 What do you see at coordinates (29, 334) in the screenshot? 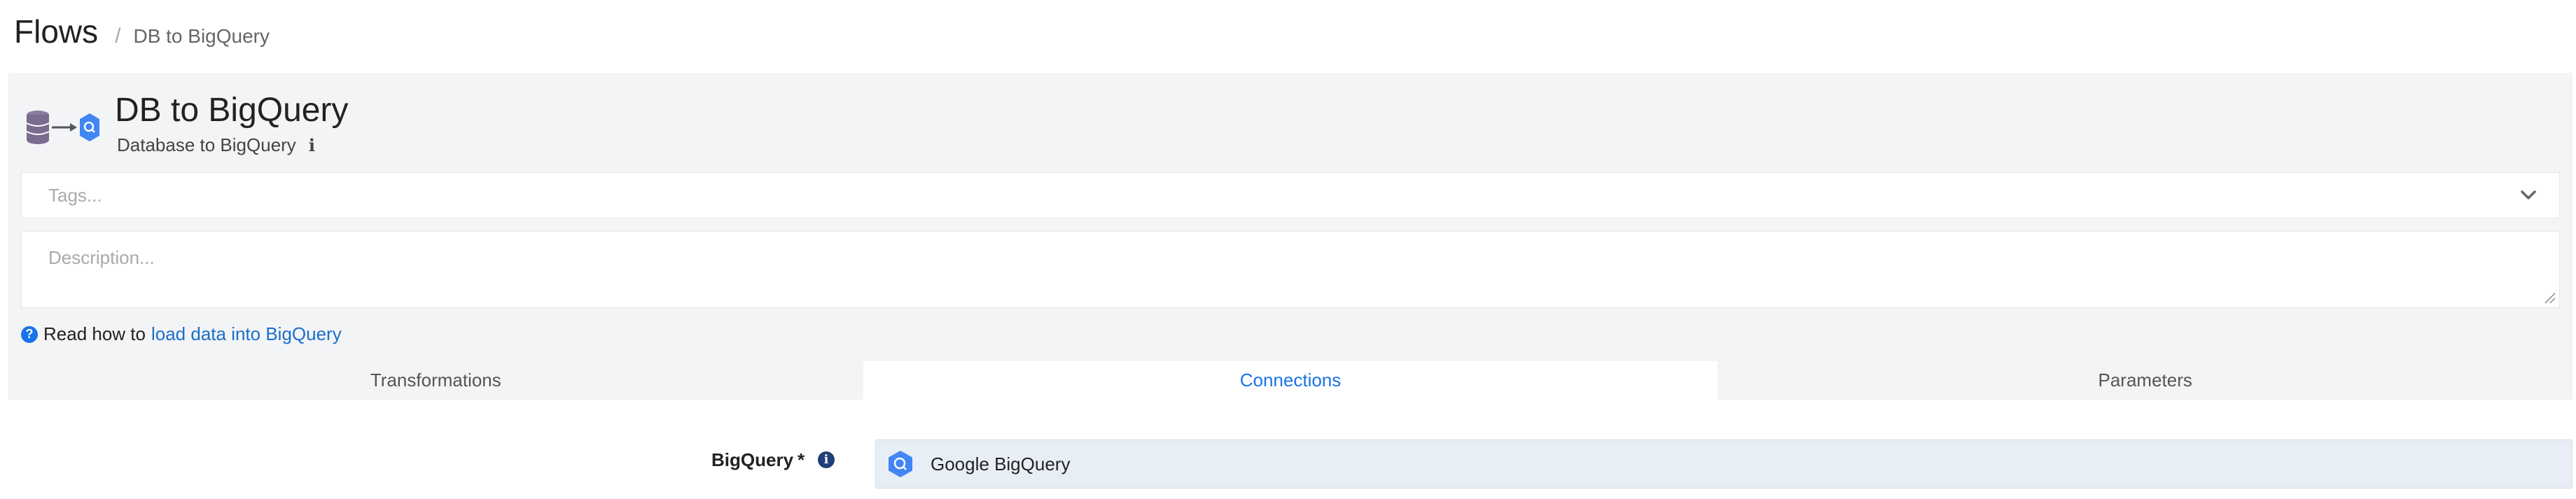
I see `question-circle-icon: ?` at bounding box center [29, 334].